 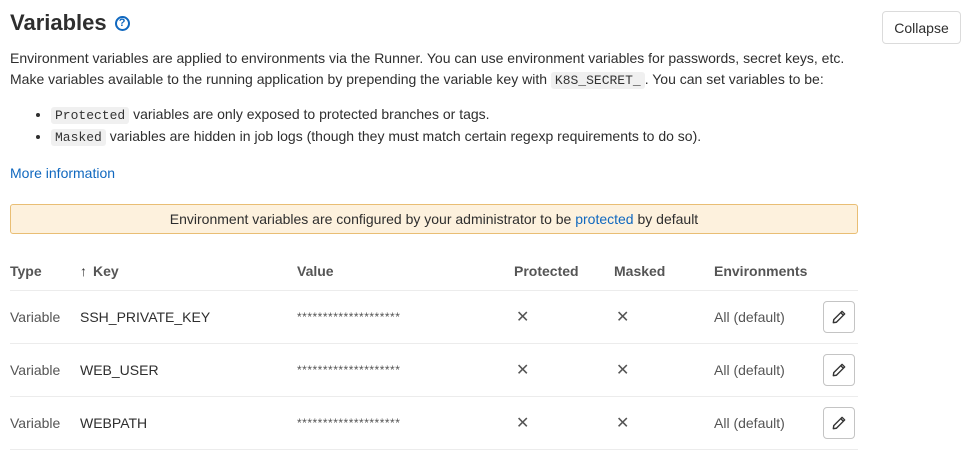 What do you see at coordinates (640, 271) in the screenshot?
I see `header-masked: Masked` at bounding box center [640, 271].